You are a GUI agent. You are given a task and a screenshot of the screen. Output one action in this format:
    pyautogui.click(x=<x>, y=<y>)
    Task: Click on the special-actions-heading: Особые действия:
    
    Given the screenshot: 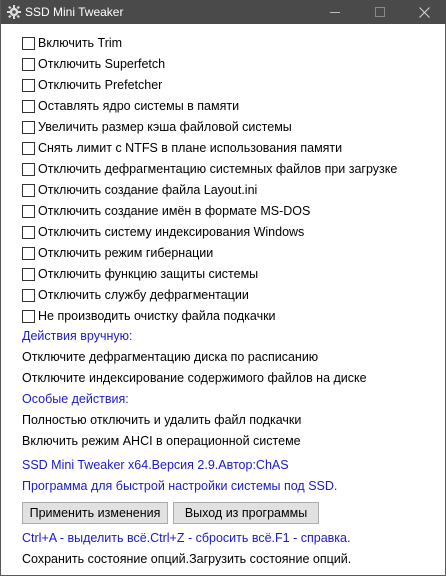 What is the action you would take?
    pyautogui.click(x=75, y=399)
    